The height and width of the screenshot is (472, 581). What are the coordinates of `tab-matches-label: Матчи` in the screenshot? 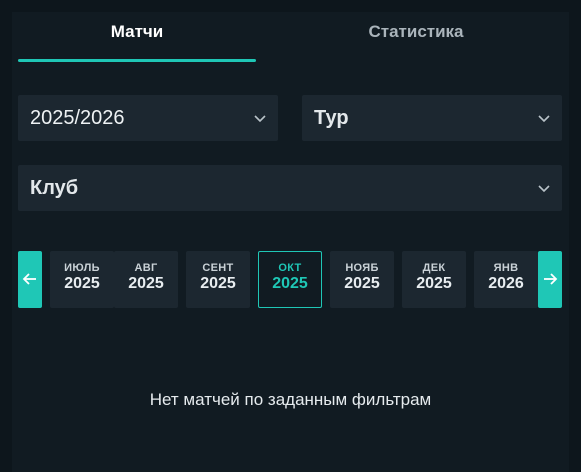 It's located at (137, 31).